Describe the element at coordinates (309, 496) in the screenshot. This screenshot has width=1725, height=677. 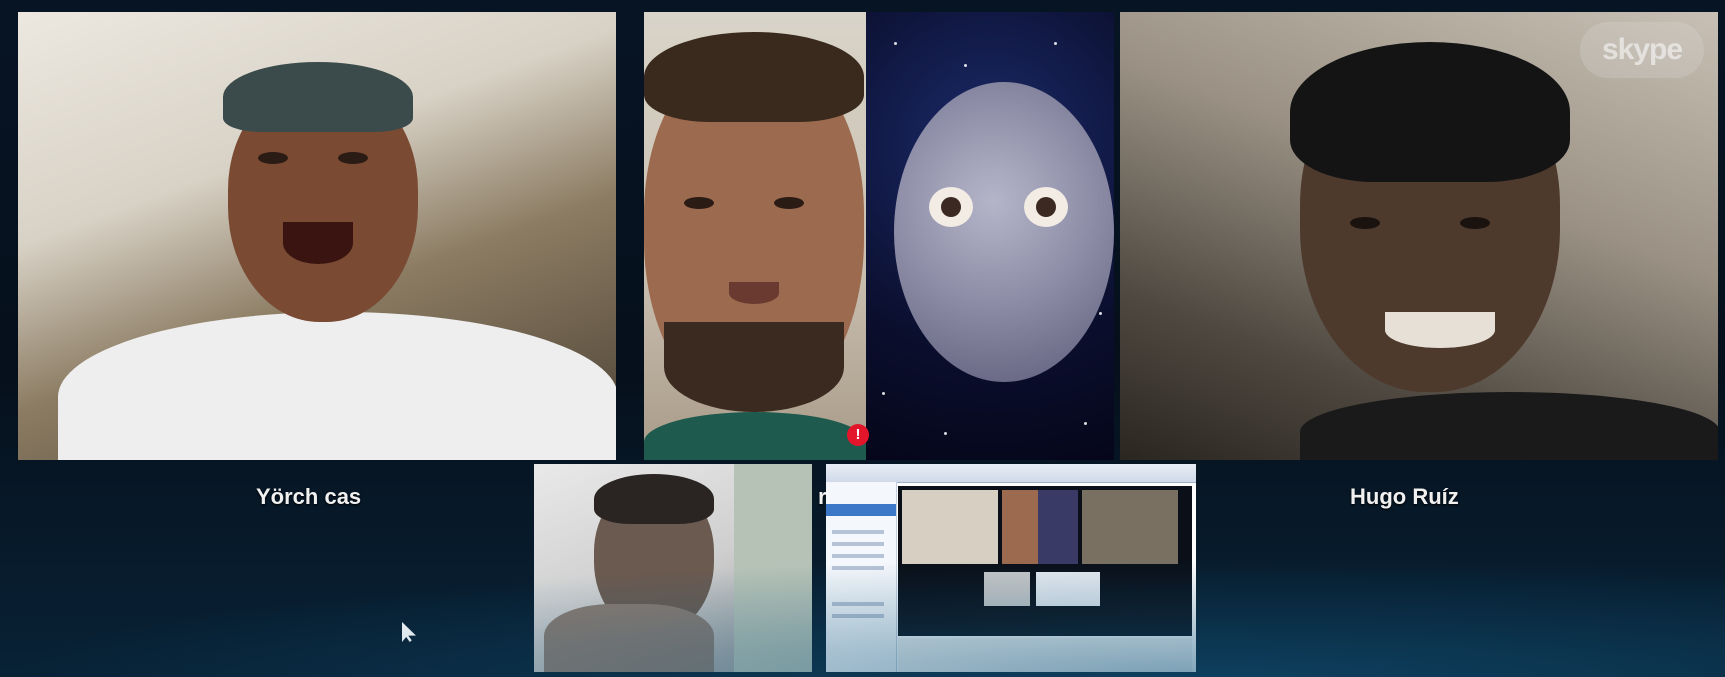
I see `participant-name-label: Yörch cas` at that location.